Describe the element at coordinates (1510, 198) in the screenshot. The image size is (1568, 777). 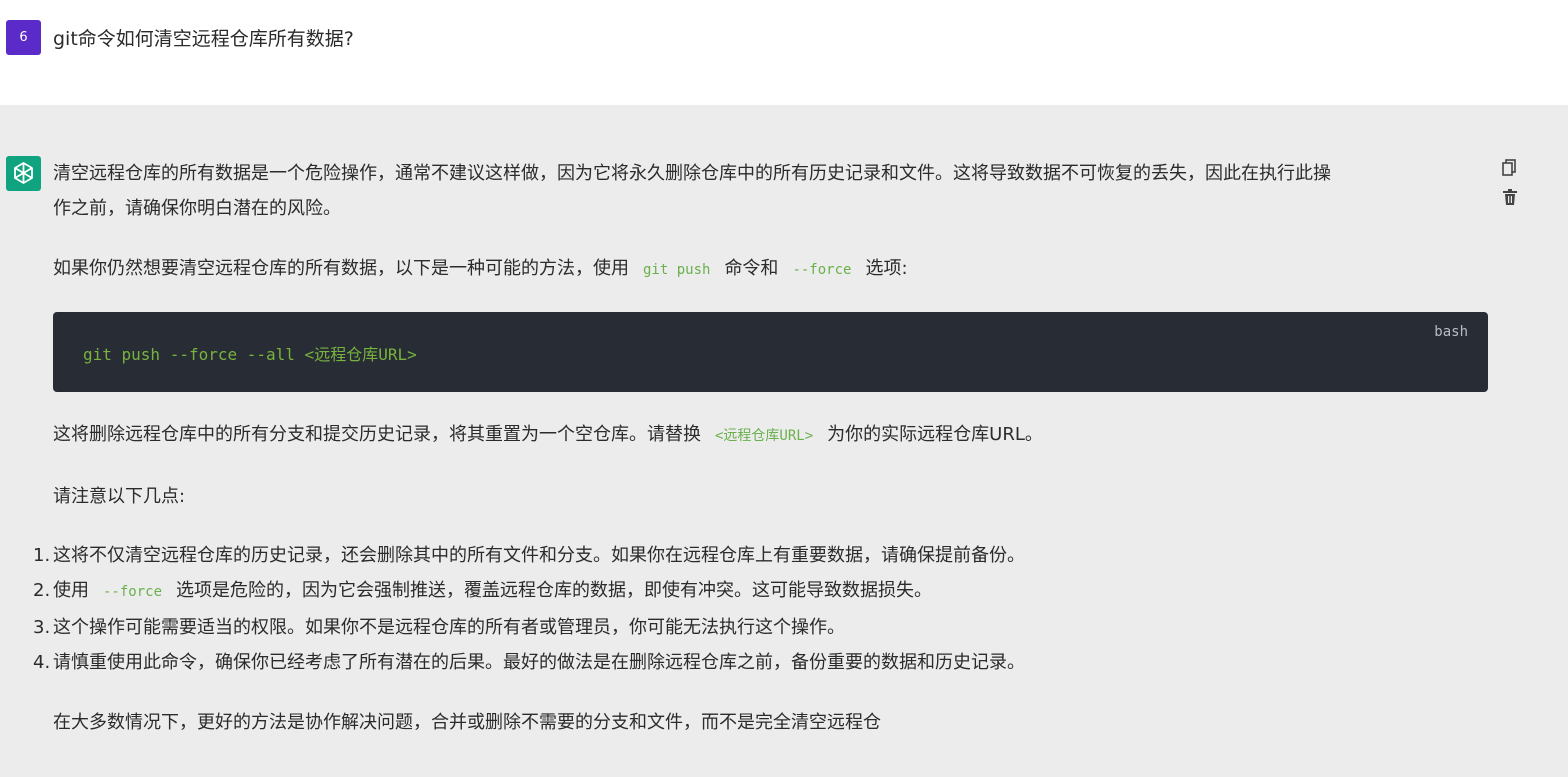
I see `trash-icon` at that location.